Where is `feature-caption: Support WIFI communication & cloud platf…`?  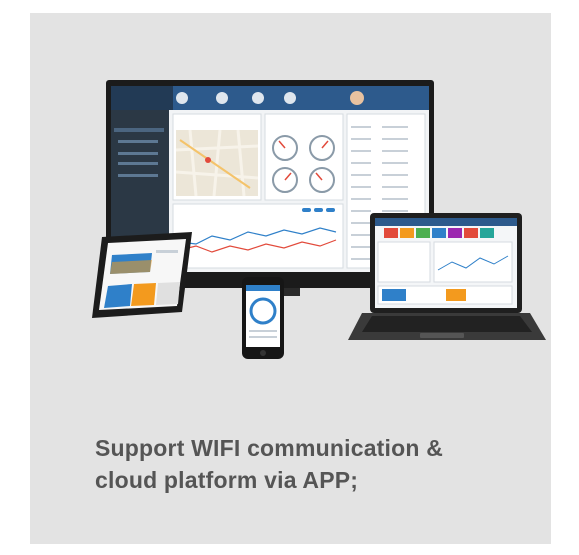 feature-caption: Support WIFI communication & cloud platf… is located at coordinates (315, 464).